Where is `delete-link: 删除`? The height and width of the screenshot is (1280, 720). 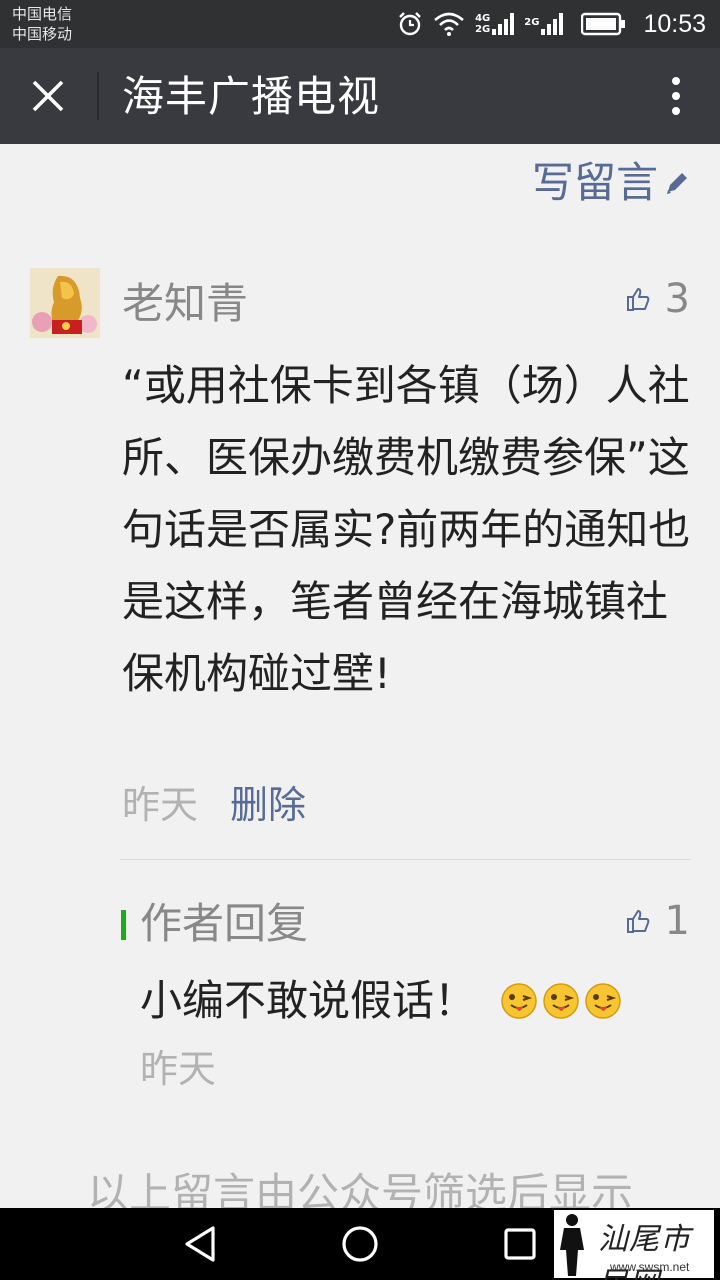 delete-link: 删除 is located at coordinates (268, 805).